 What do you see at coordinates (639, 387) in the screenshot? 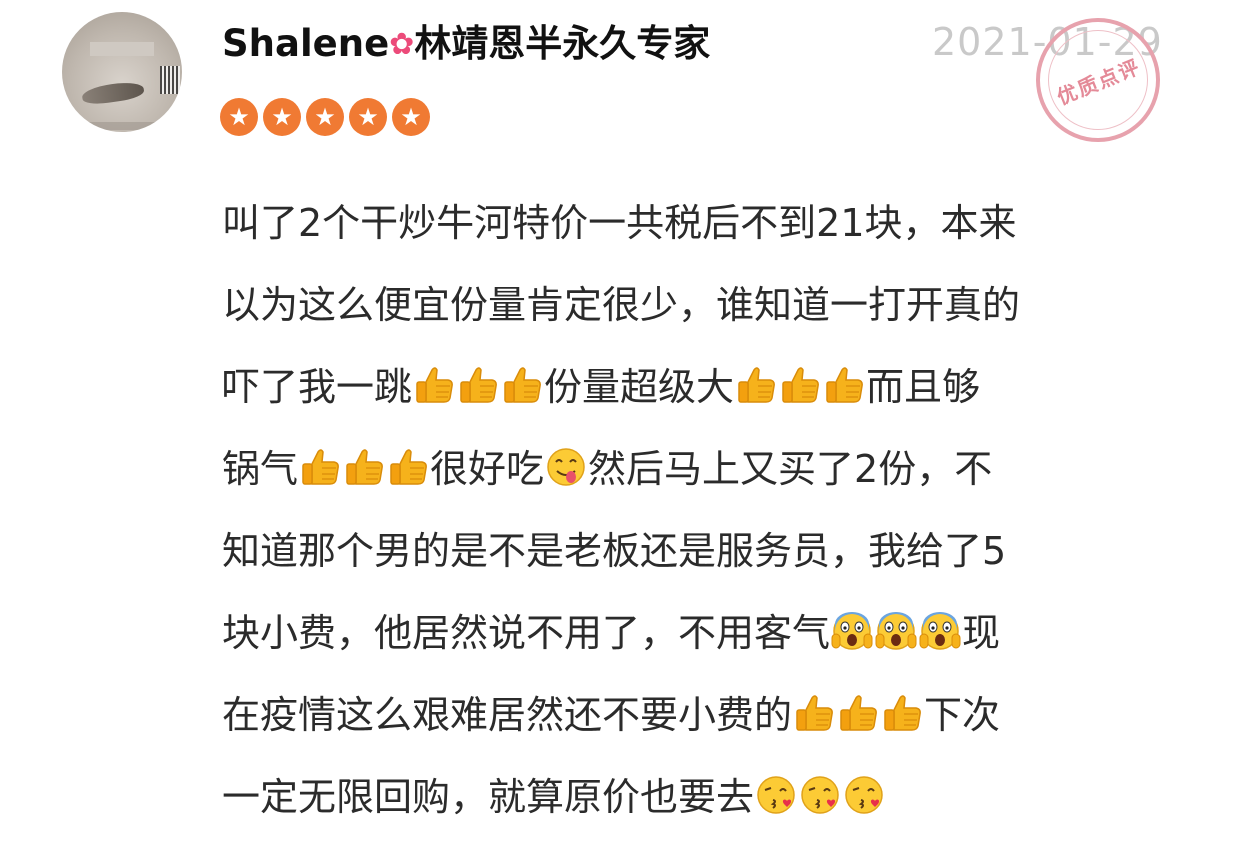
I see `review-text-segment: 份量超级大` at bounding box center [639, 387].